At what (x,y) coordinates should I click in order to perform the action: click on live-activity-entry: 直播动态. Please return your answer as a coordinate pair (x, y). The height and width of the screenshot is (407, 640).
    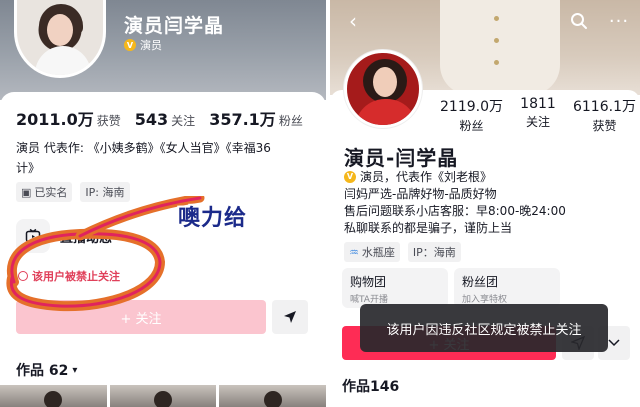
    Looking at the image, I should click on (101, 236).